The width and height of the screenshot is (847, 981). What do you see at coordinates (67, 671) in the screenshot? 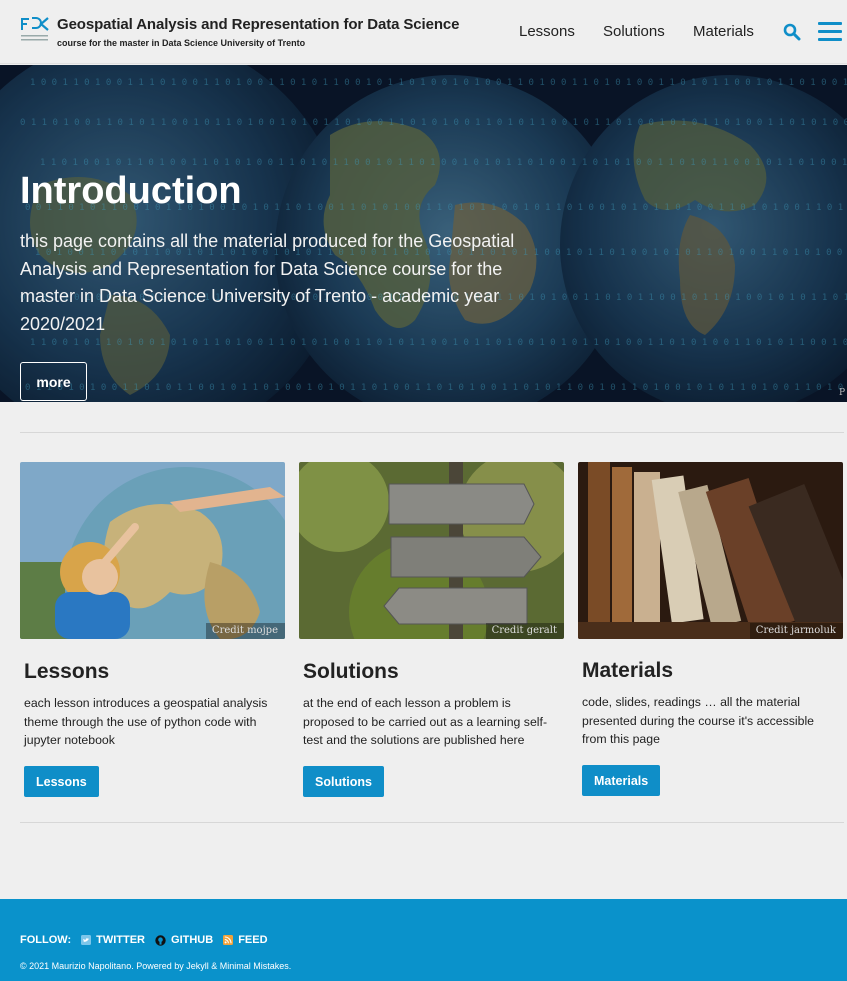
I see `card-title: Lessons` at bounding box center [67, 671].